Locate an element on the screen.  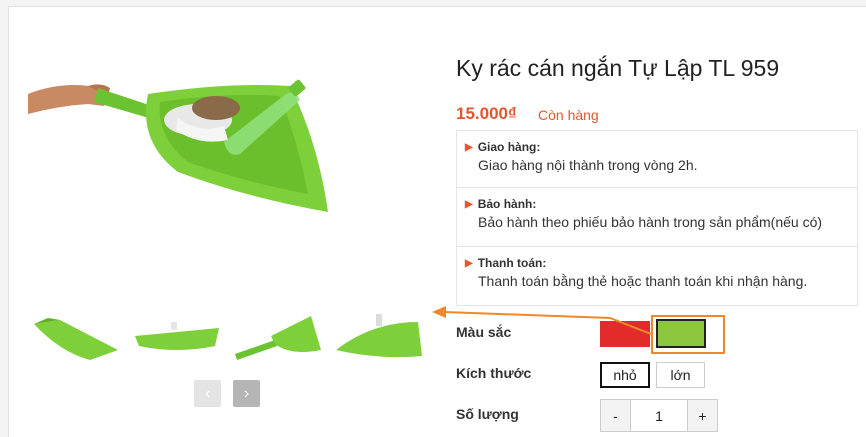
info-heading: Thanh toán: is located at coordinates (512, 263).